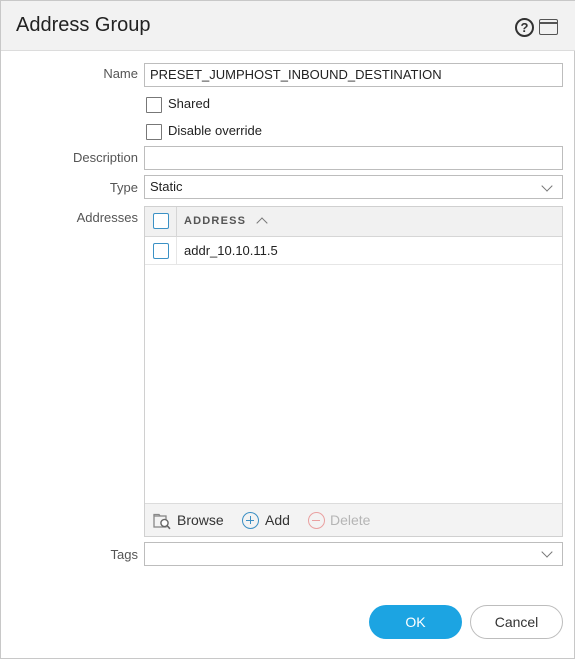 This screenshot has width=575, height=659. What do you see at coordinates (162, 521) in the screenshot?
I see `browse-icon` at bounding box center [162, 521].